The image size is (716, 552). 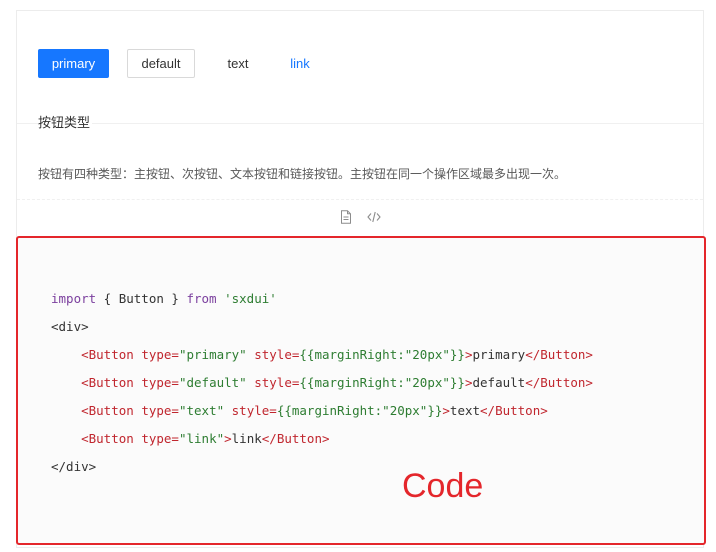 What do you see at coordinates (322, 327) in the screenshot?
I see `code-line: <div>` at bounding box center [322, 327].